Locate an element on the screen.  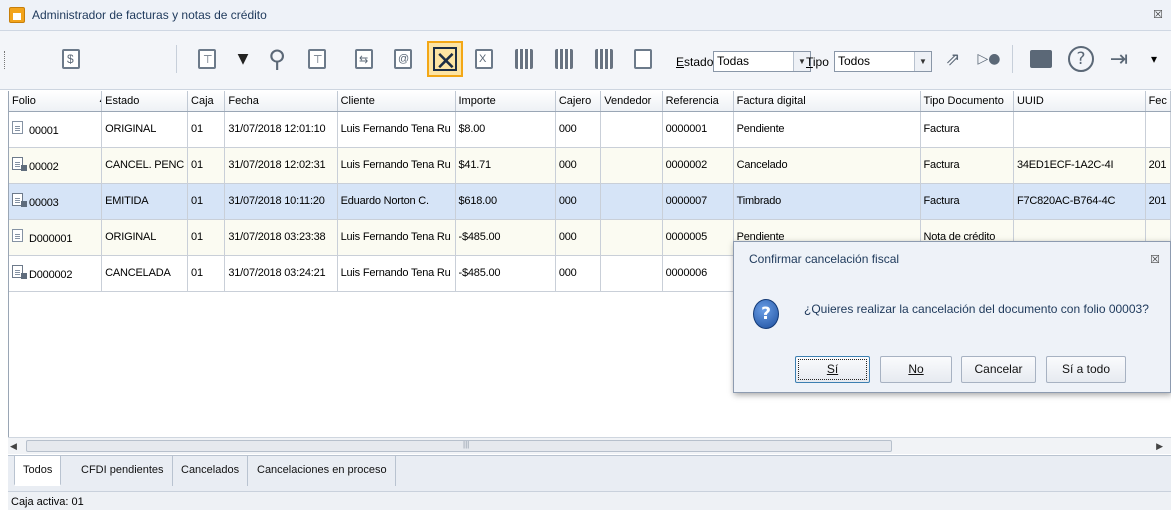
estado-select: Todas ▼ is located at coordinates (762, 61).